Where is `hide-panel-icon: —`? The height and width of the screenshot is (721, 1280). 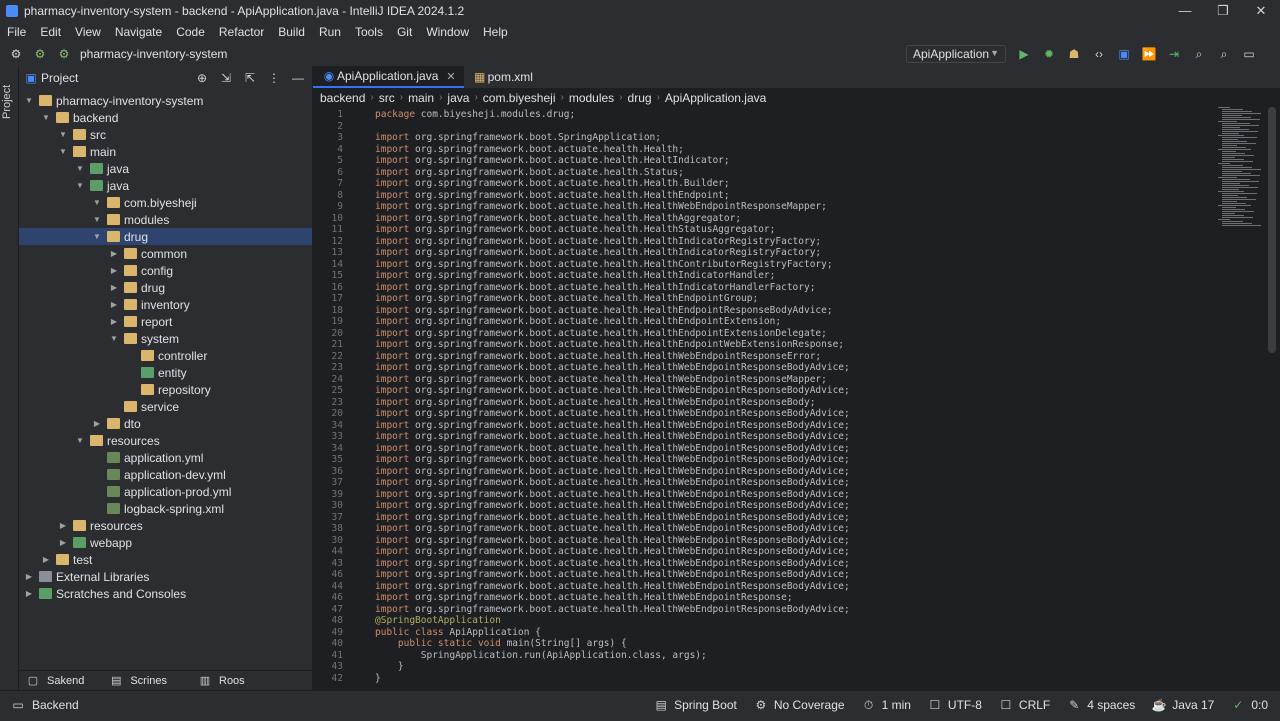 hide-panel-icon: — is located at coordinates (298, 78).